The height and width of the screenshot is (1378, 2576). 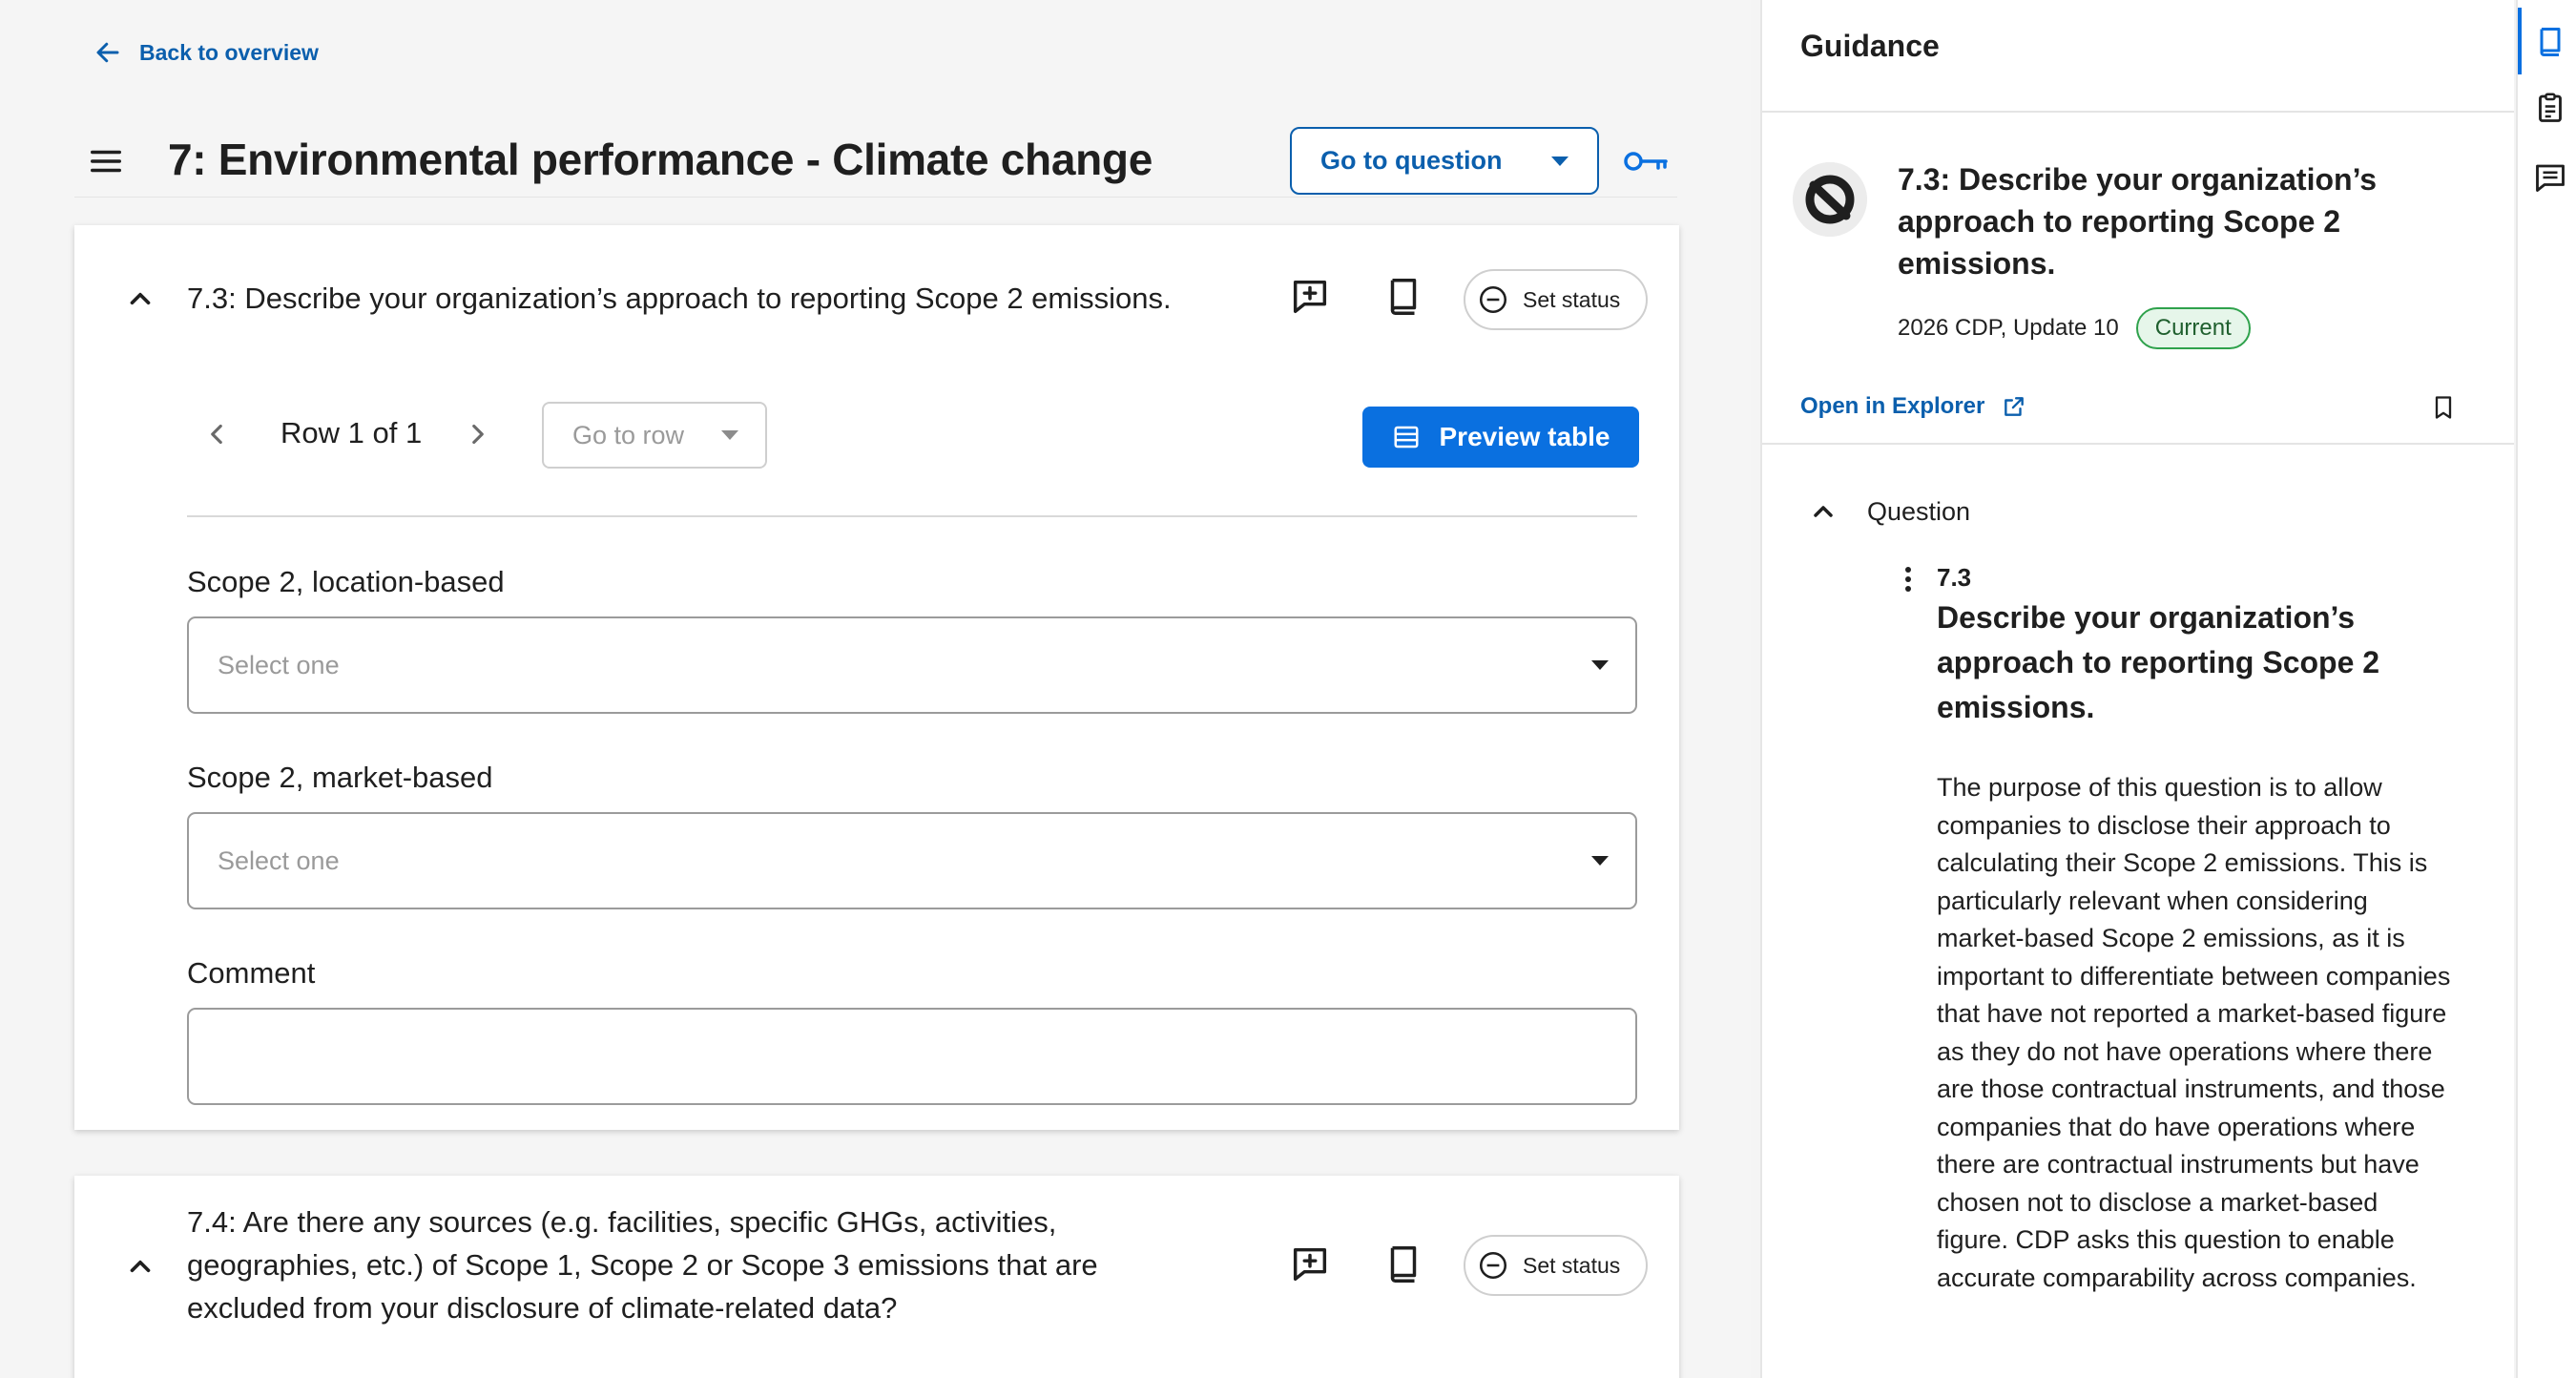 I want to click on scope2-market-select: Select one, so click(x=912, y=860).